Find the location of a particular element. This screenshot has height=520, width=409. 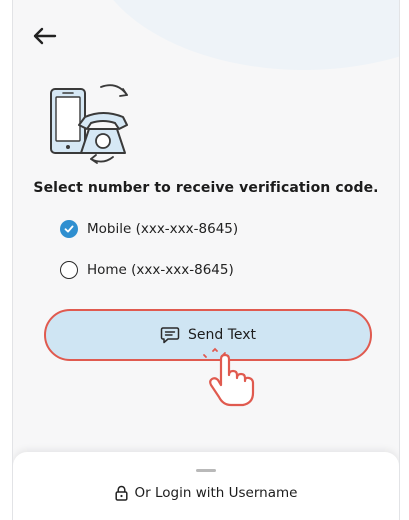

radio-unchecked-icon is located at coordinates (69, 270).